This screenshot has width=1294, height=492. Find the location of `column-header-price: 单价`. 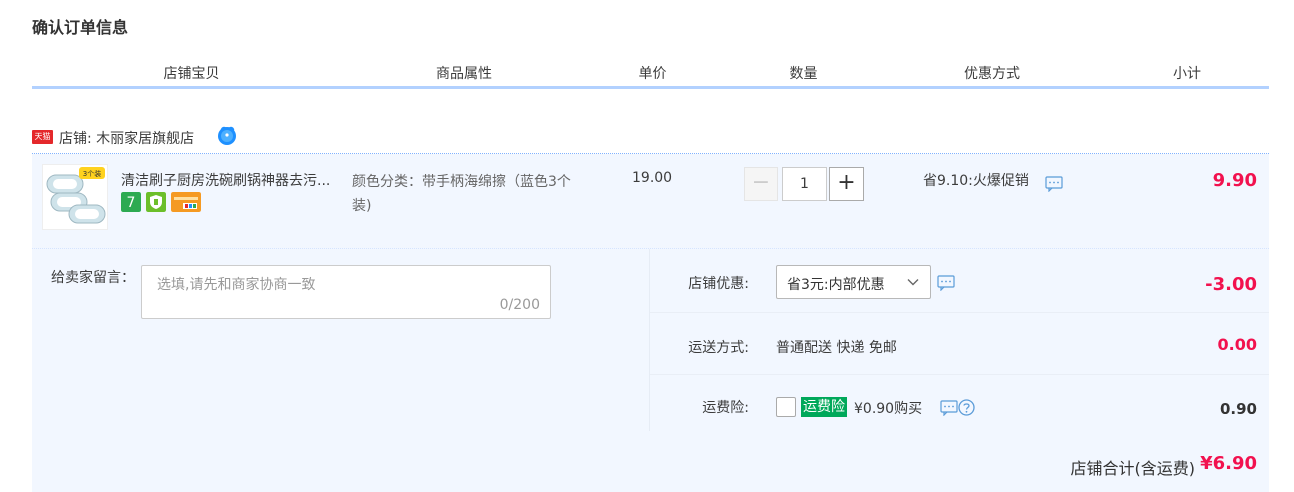

column-header-price: 单价 is located at coordinates (652, 74).